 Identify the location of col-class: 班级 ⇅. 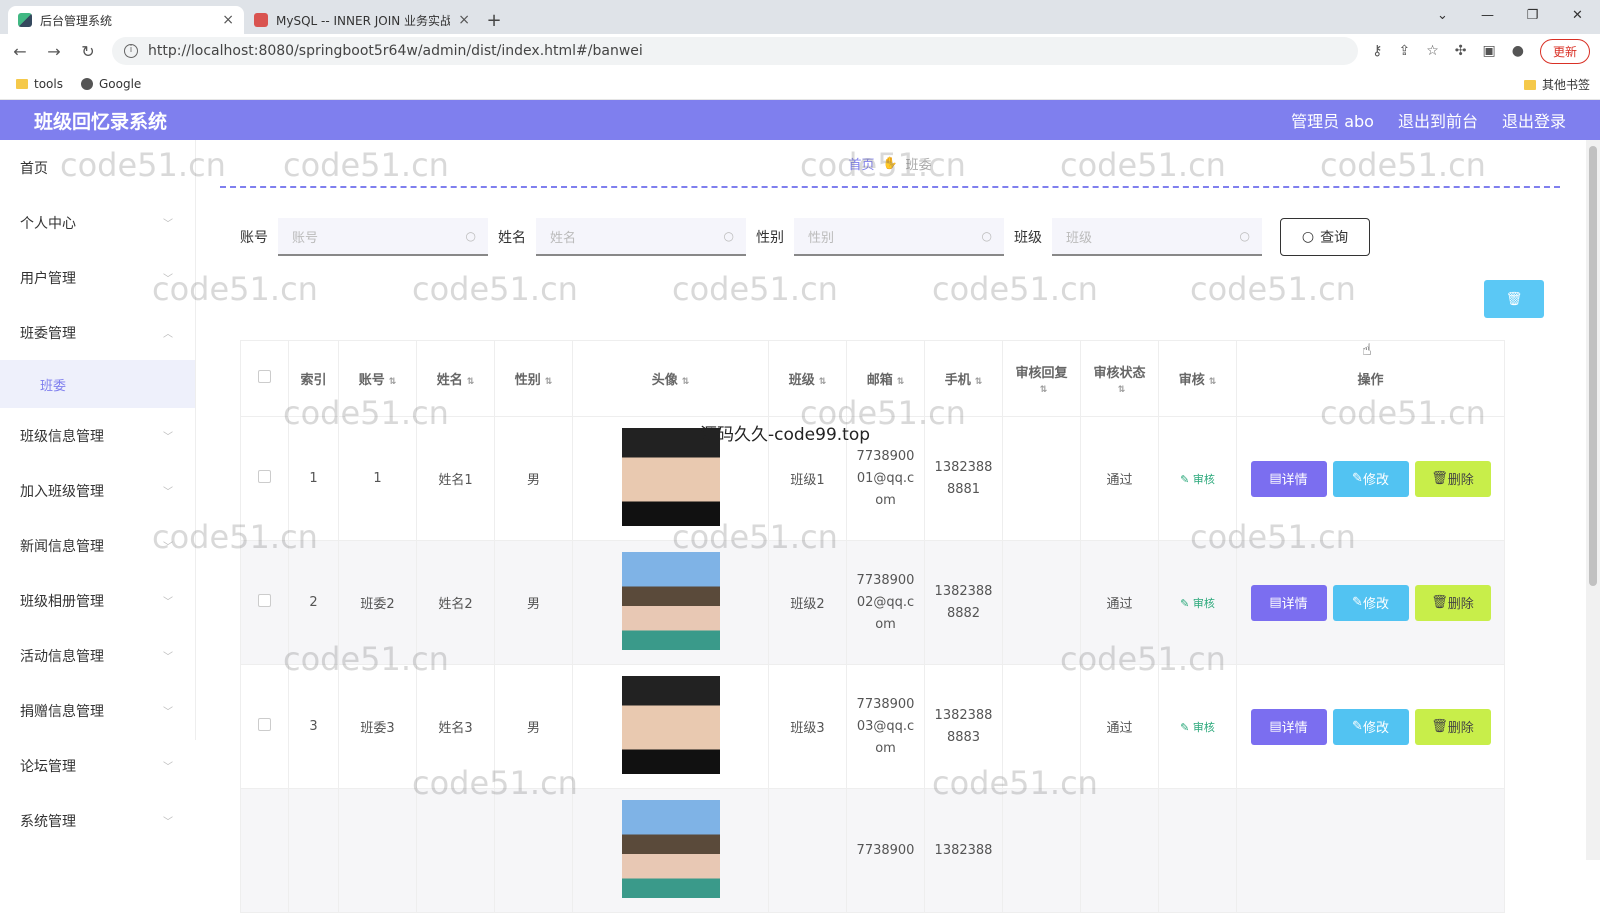
(807, 378).